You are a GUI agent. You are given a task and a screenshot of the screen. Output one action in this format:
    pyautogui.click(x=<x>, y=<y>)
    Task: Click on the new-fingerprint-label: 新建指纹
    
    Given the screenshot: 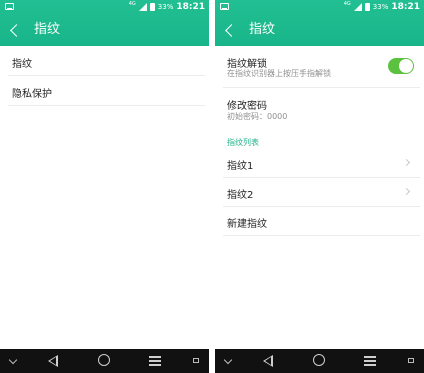 What is the action you would take?
    pyautogui.click(x=247, y=224)
    